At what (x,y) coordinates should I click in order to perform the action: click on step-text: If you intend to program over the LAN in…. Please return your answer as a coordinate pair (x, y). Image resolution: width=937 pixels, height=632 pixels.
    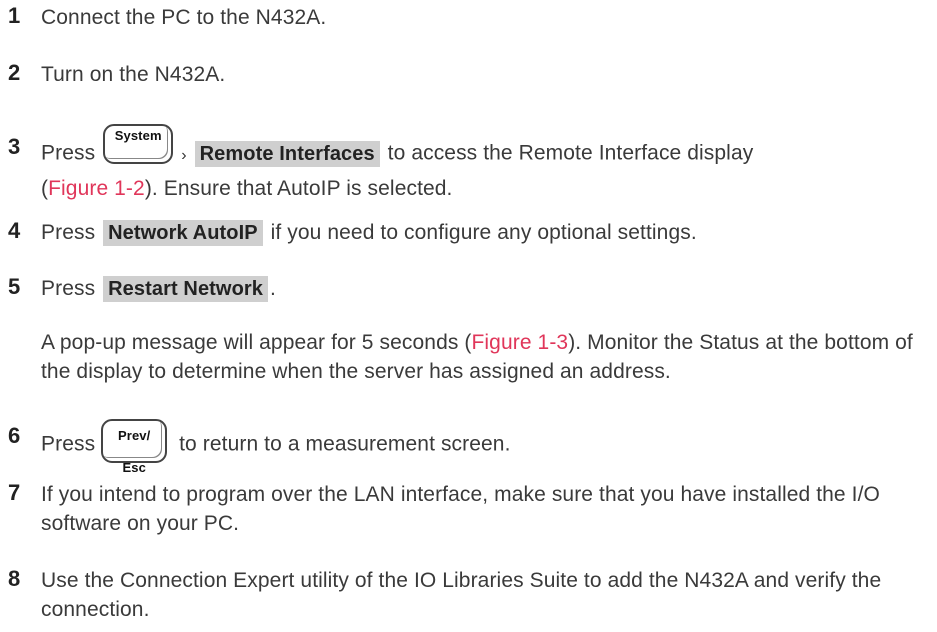
    Looking at the image, I should click on (460, 509).